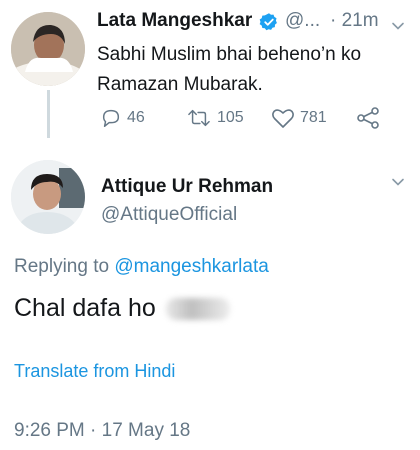  Describe the element at coordinates (174, 21) in the screenshot. I see `tweet-author-name: Lata Mangeshkar` at that location.